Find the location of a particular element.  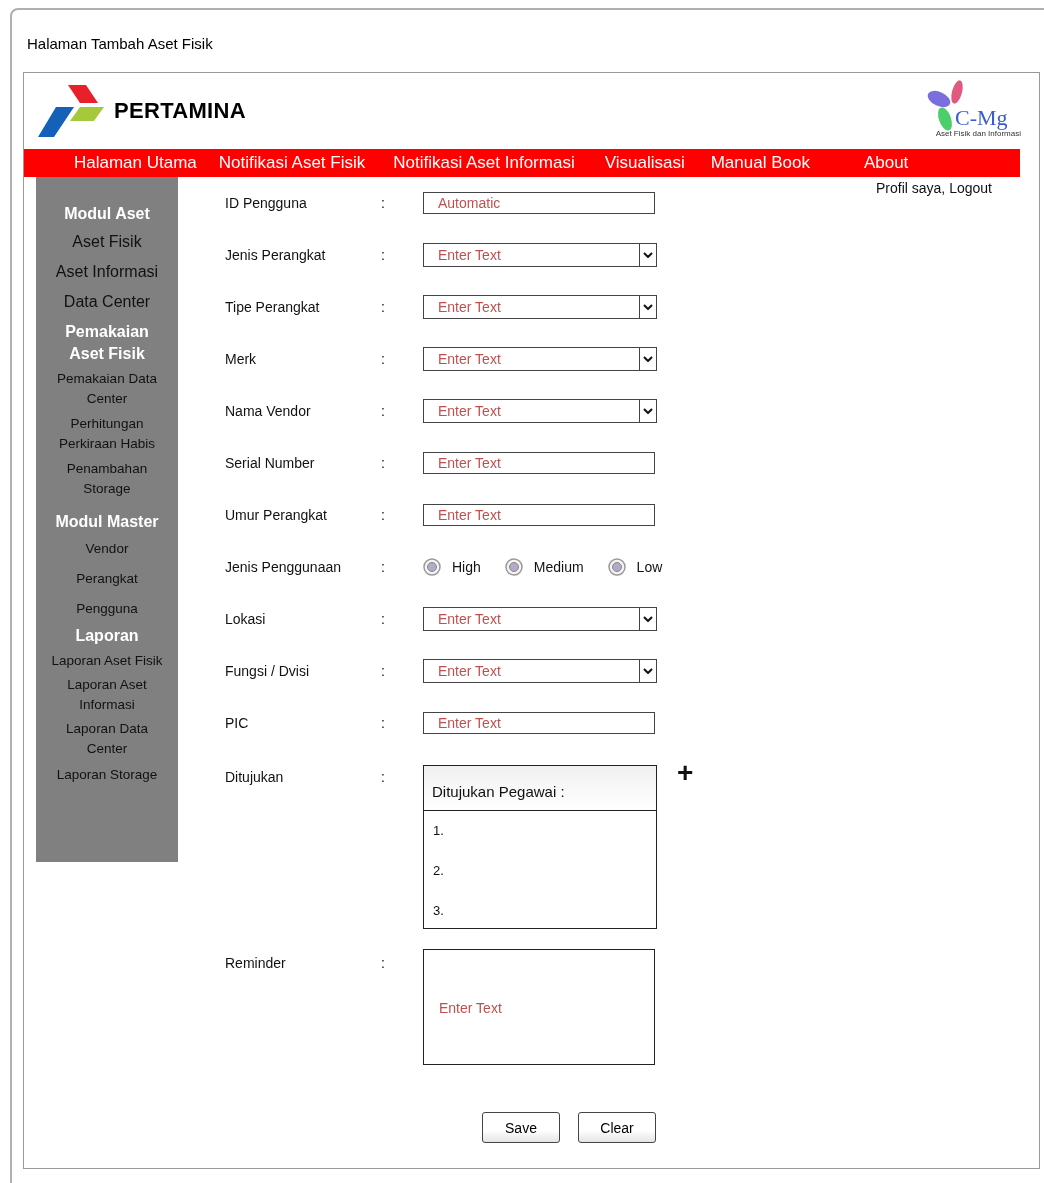

sidebar-link: Perangkat is located at coordinates (107, 579).